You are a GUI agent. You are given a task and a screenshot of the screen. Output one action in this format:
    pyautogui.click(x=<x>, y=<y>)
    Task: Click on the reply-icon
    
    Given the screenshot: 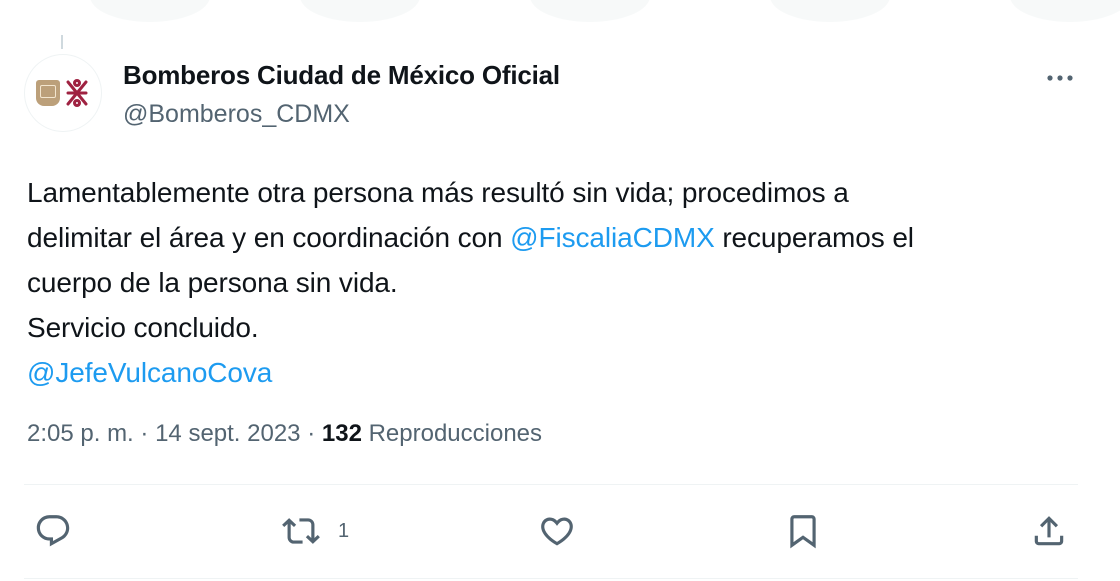 What is the action you would take?
    pyautogui.click(x=53, y=531)
    